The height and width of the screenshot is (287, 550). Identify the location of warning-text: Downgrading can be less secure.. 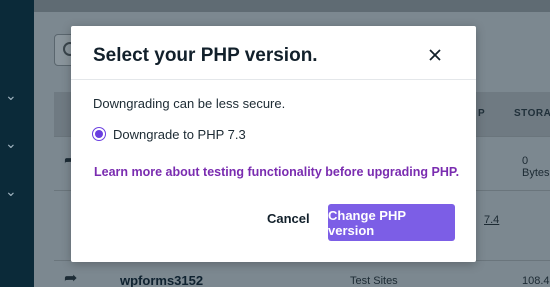
(189, 103).